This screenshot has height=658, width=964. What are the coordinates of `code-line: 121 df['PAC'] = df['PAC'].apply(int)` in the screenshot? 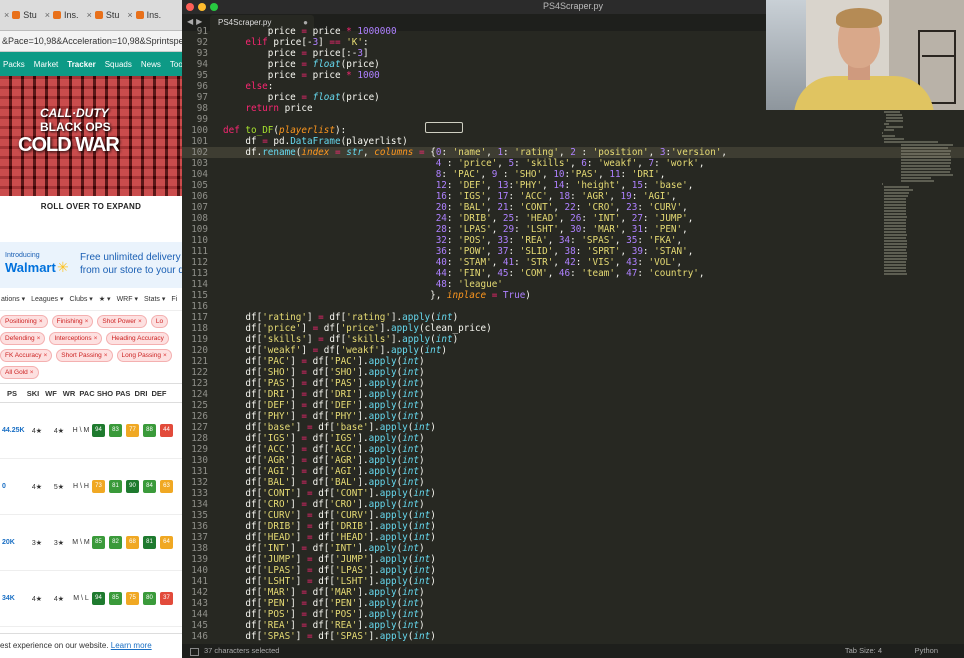 It's located at (573, 361).